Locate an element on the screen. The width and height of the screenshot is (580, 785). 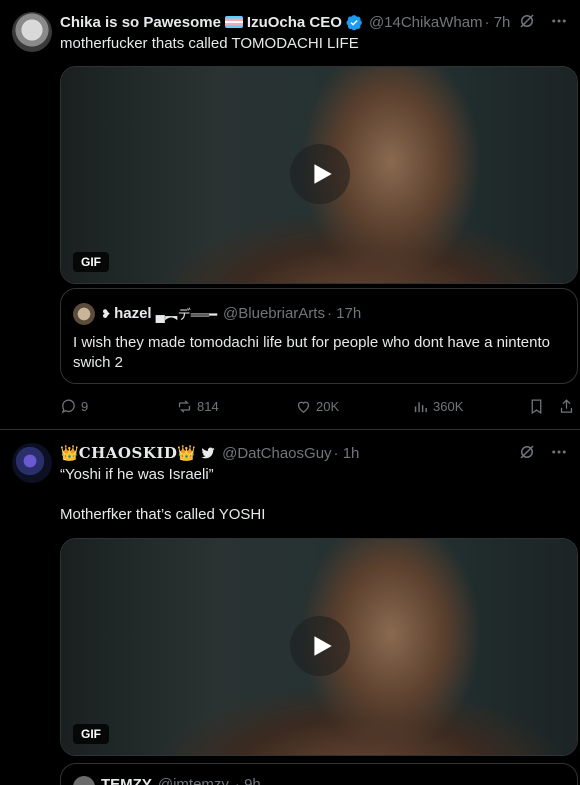
author-handle: @DatChaosGuy is located at coordinates (276, 453).